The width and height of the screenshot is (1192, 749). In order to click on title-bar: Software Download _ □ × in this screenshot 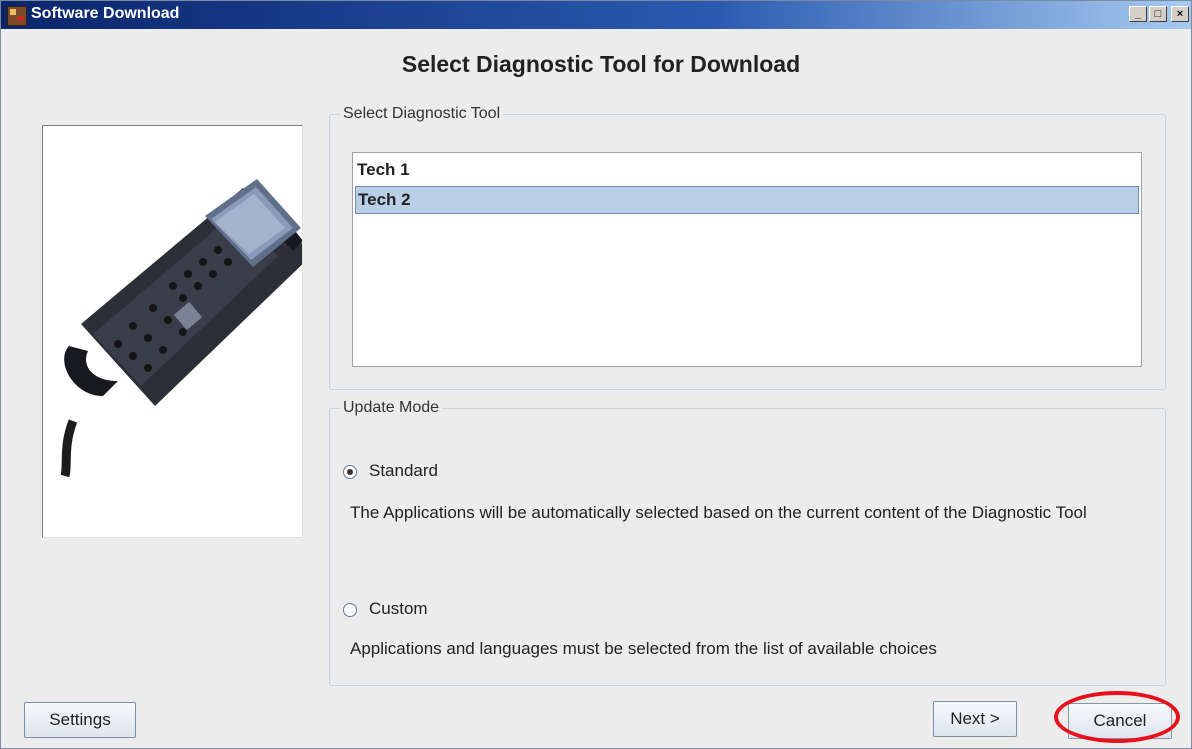, I will do `click(596, 15)`.